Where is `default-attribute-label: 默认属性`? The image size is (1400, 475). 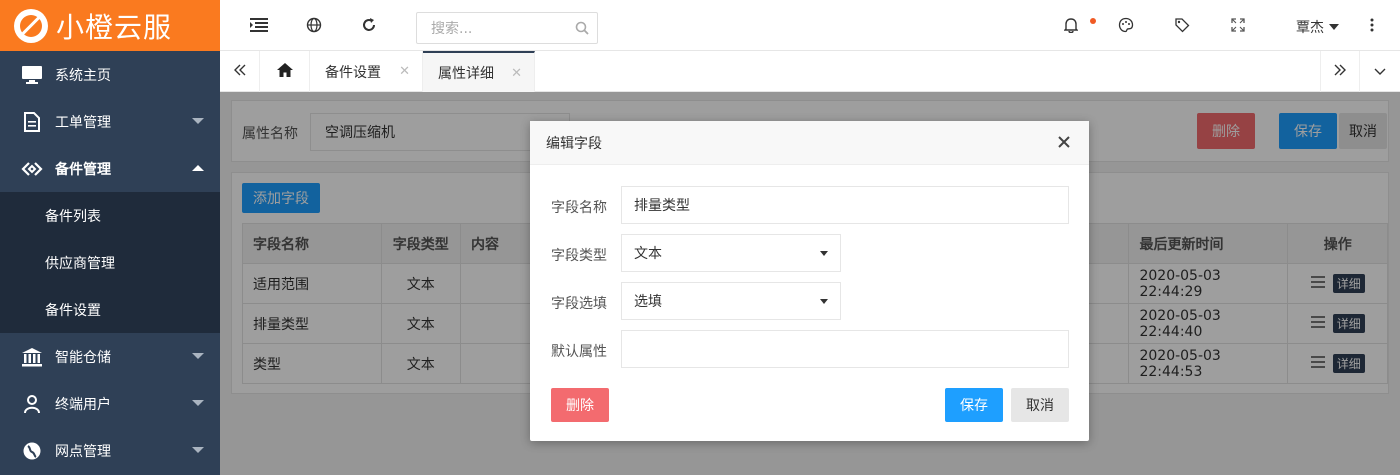
default-attribute-label: 默认属性 is located at coordinates (579, 352).